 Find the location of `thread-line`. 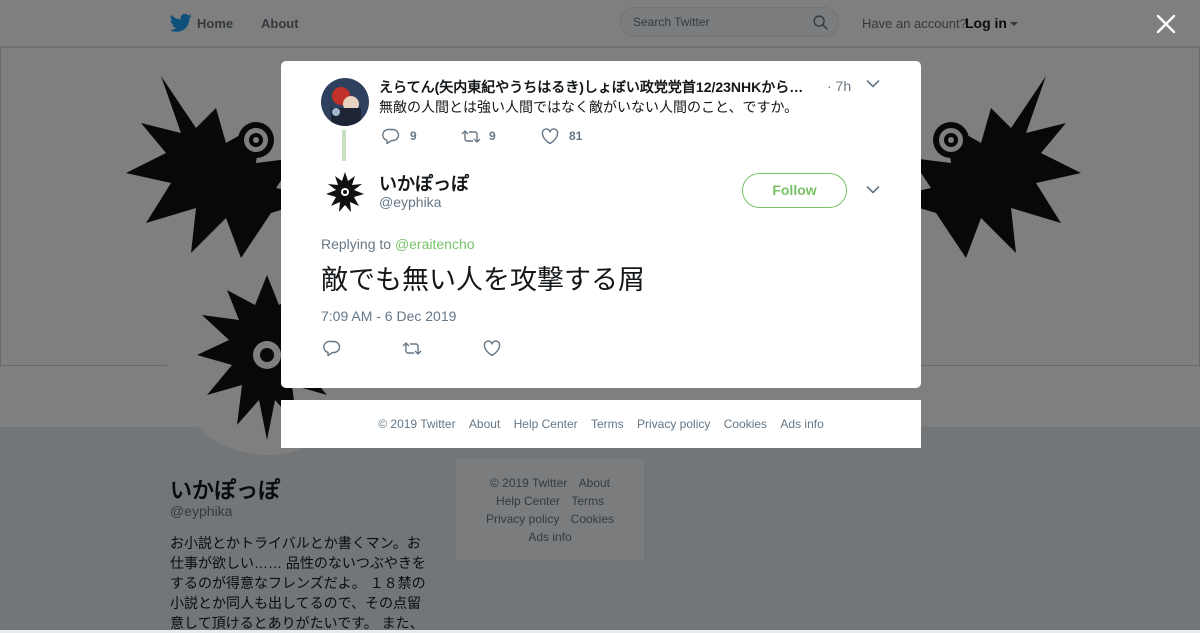

thread-line is located at coordinates (344, 145).